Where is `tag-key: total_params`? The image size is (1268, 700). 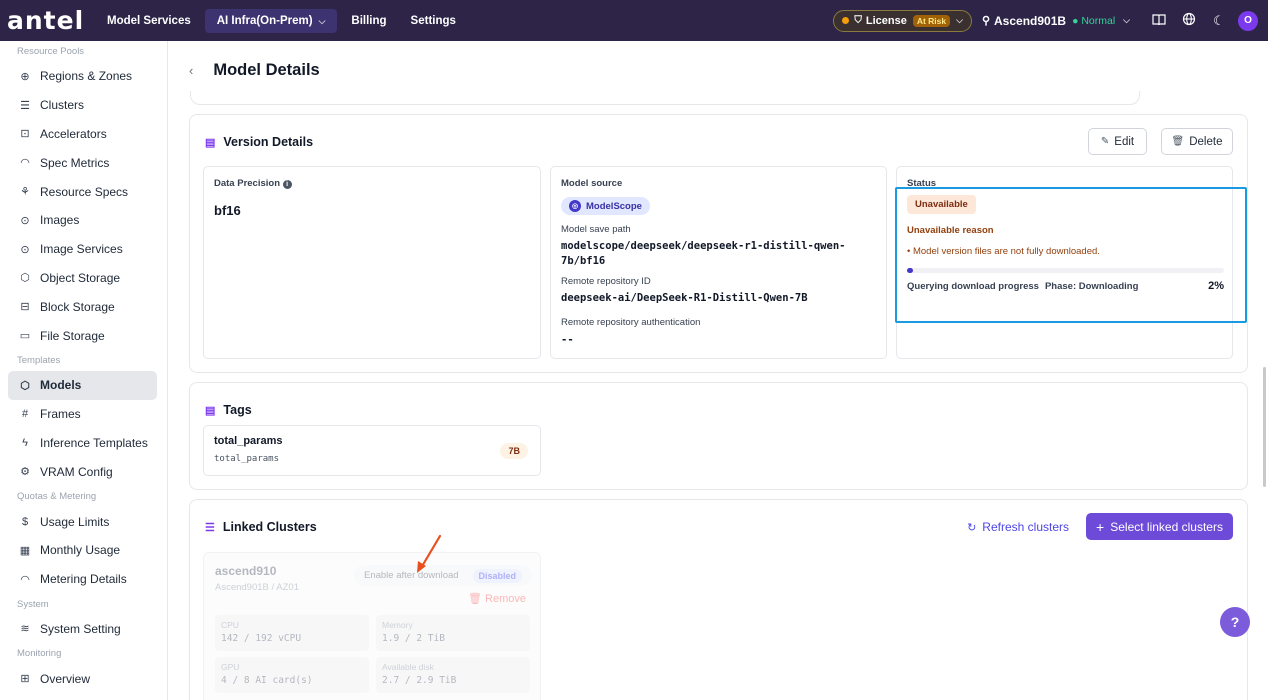
tag-key: total_params is located at coordinates (248, 441).